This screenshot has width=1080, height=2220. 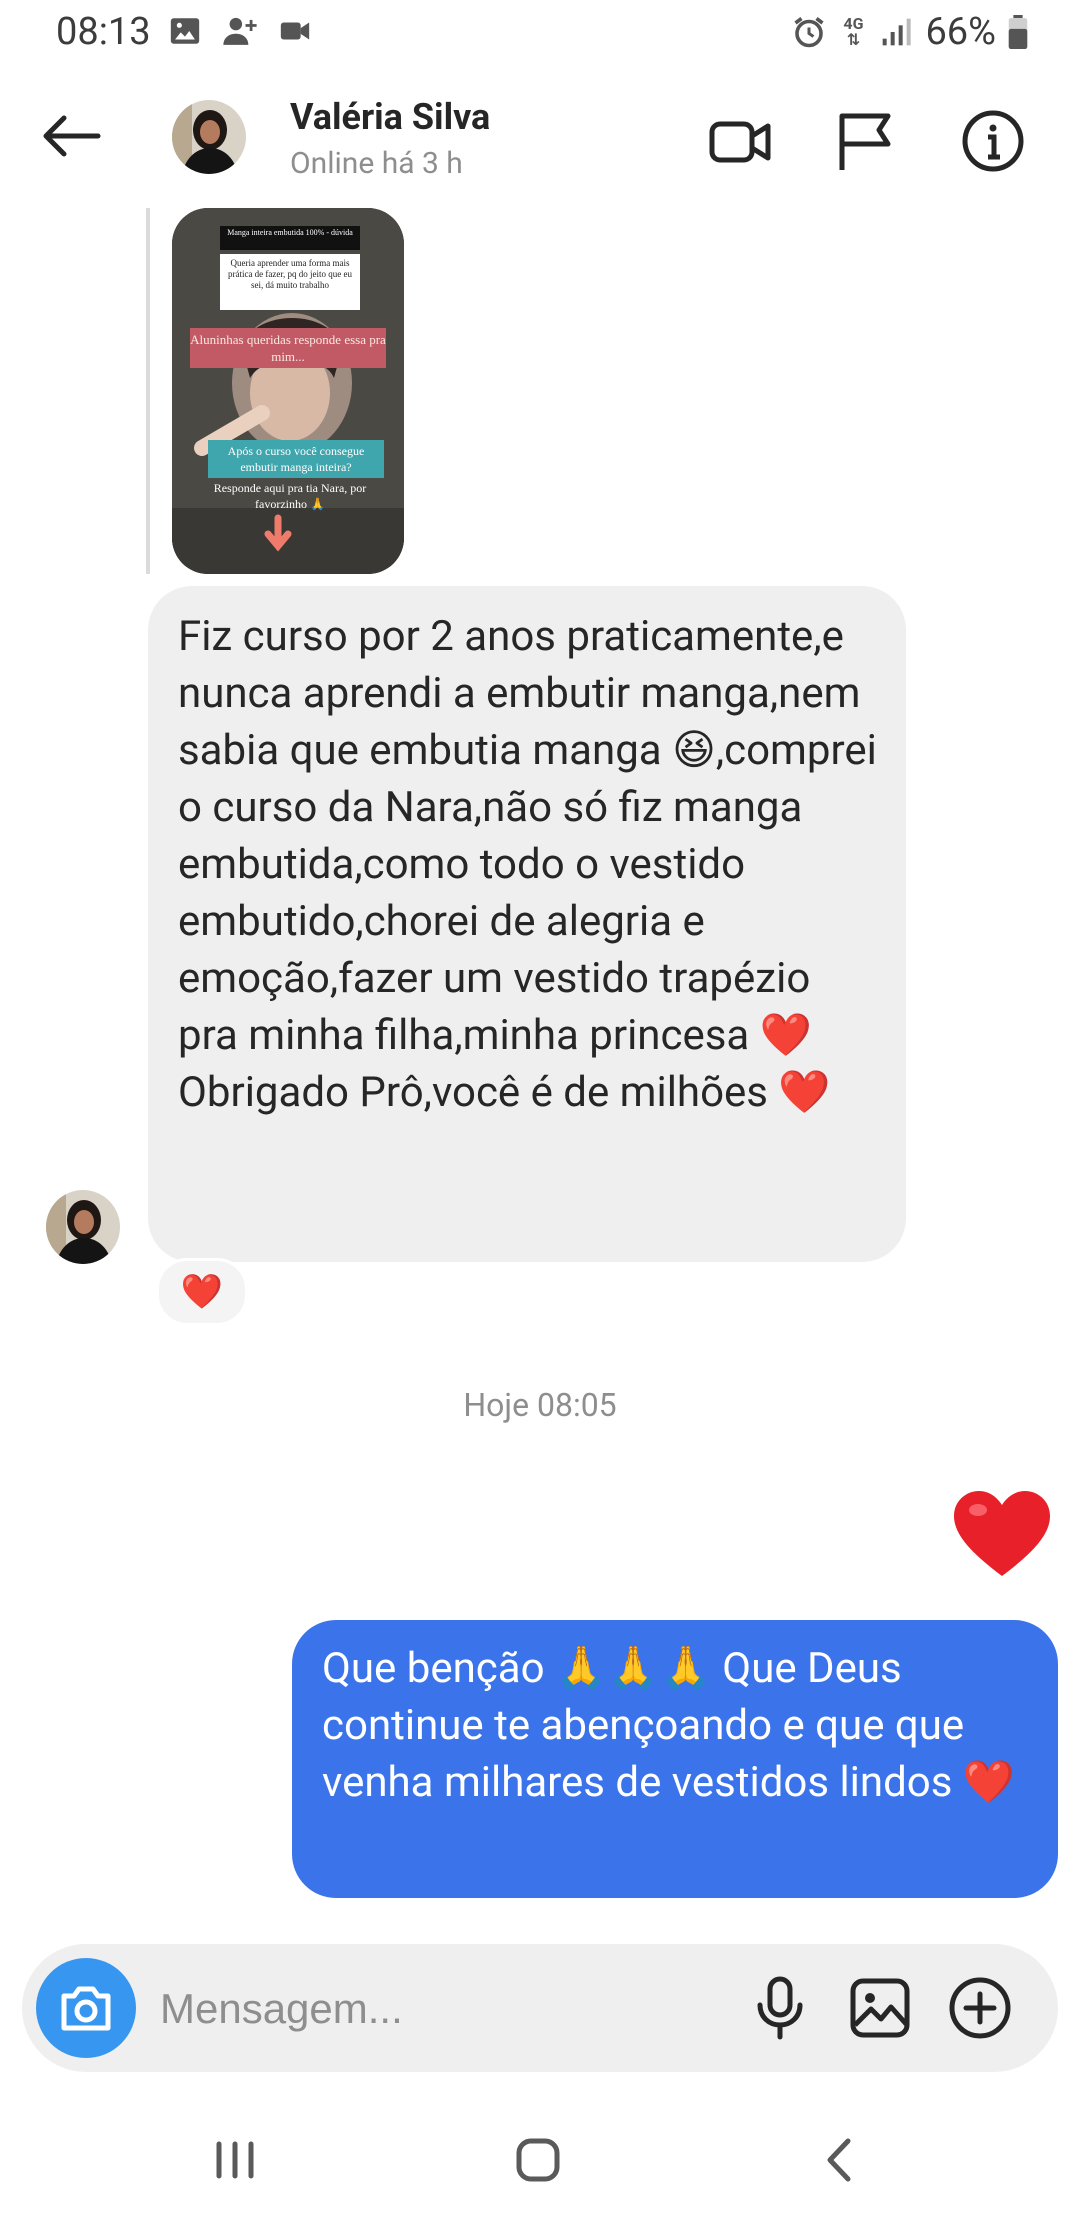 I want to click on person-add-icon, so click(x=240, y=31).